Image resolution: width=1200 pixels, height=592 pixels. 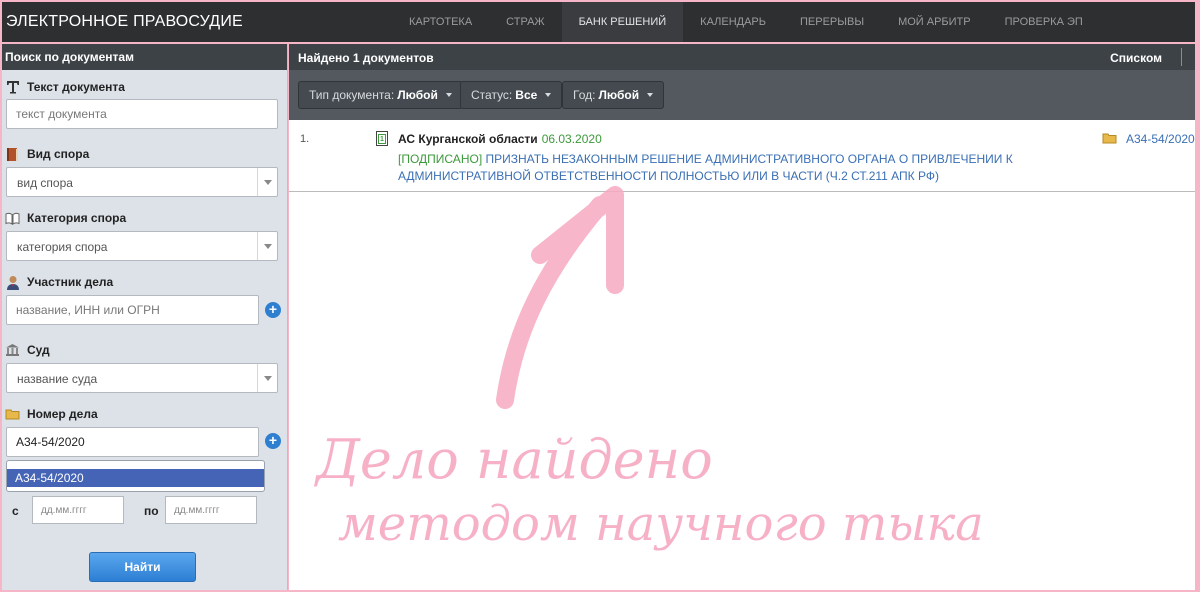 I want to click on case-number-suggestions: А34-54/2020, so click(x=135, y=476).